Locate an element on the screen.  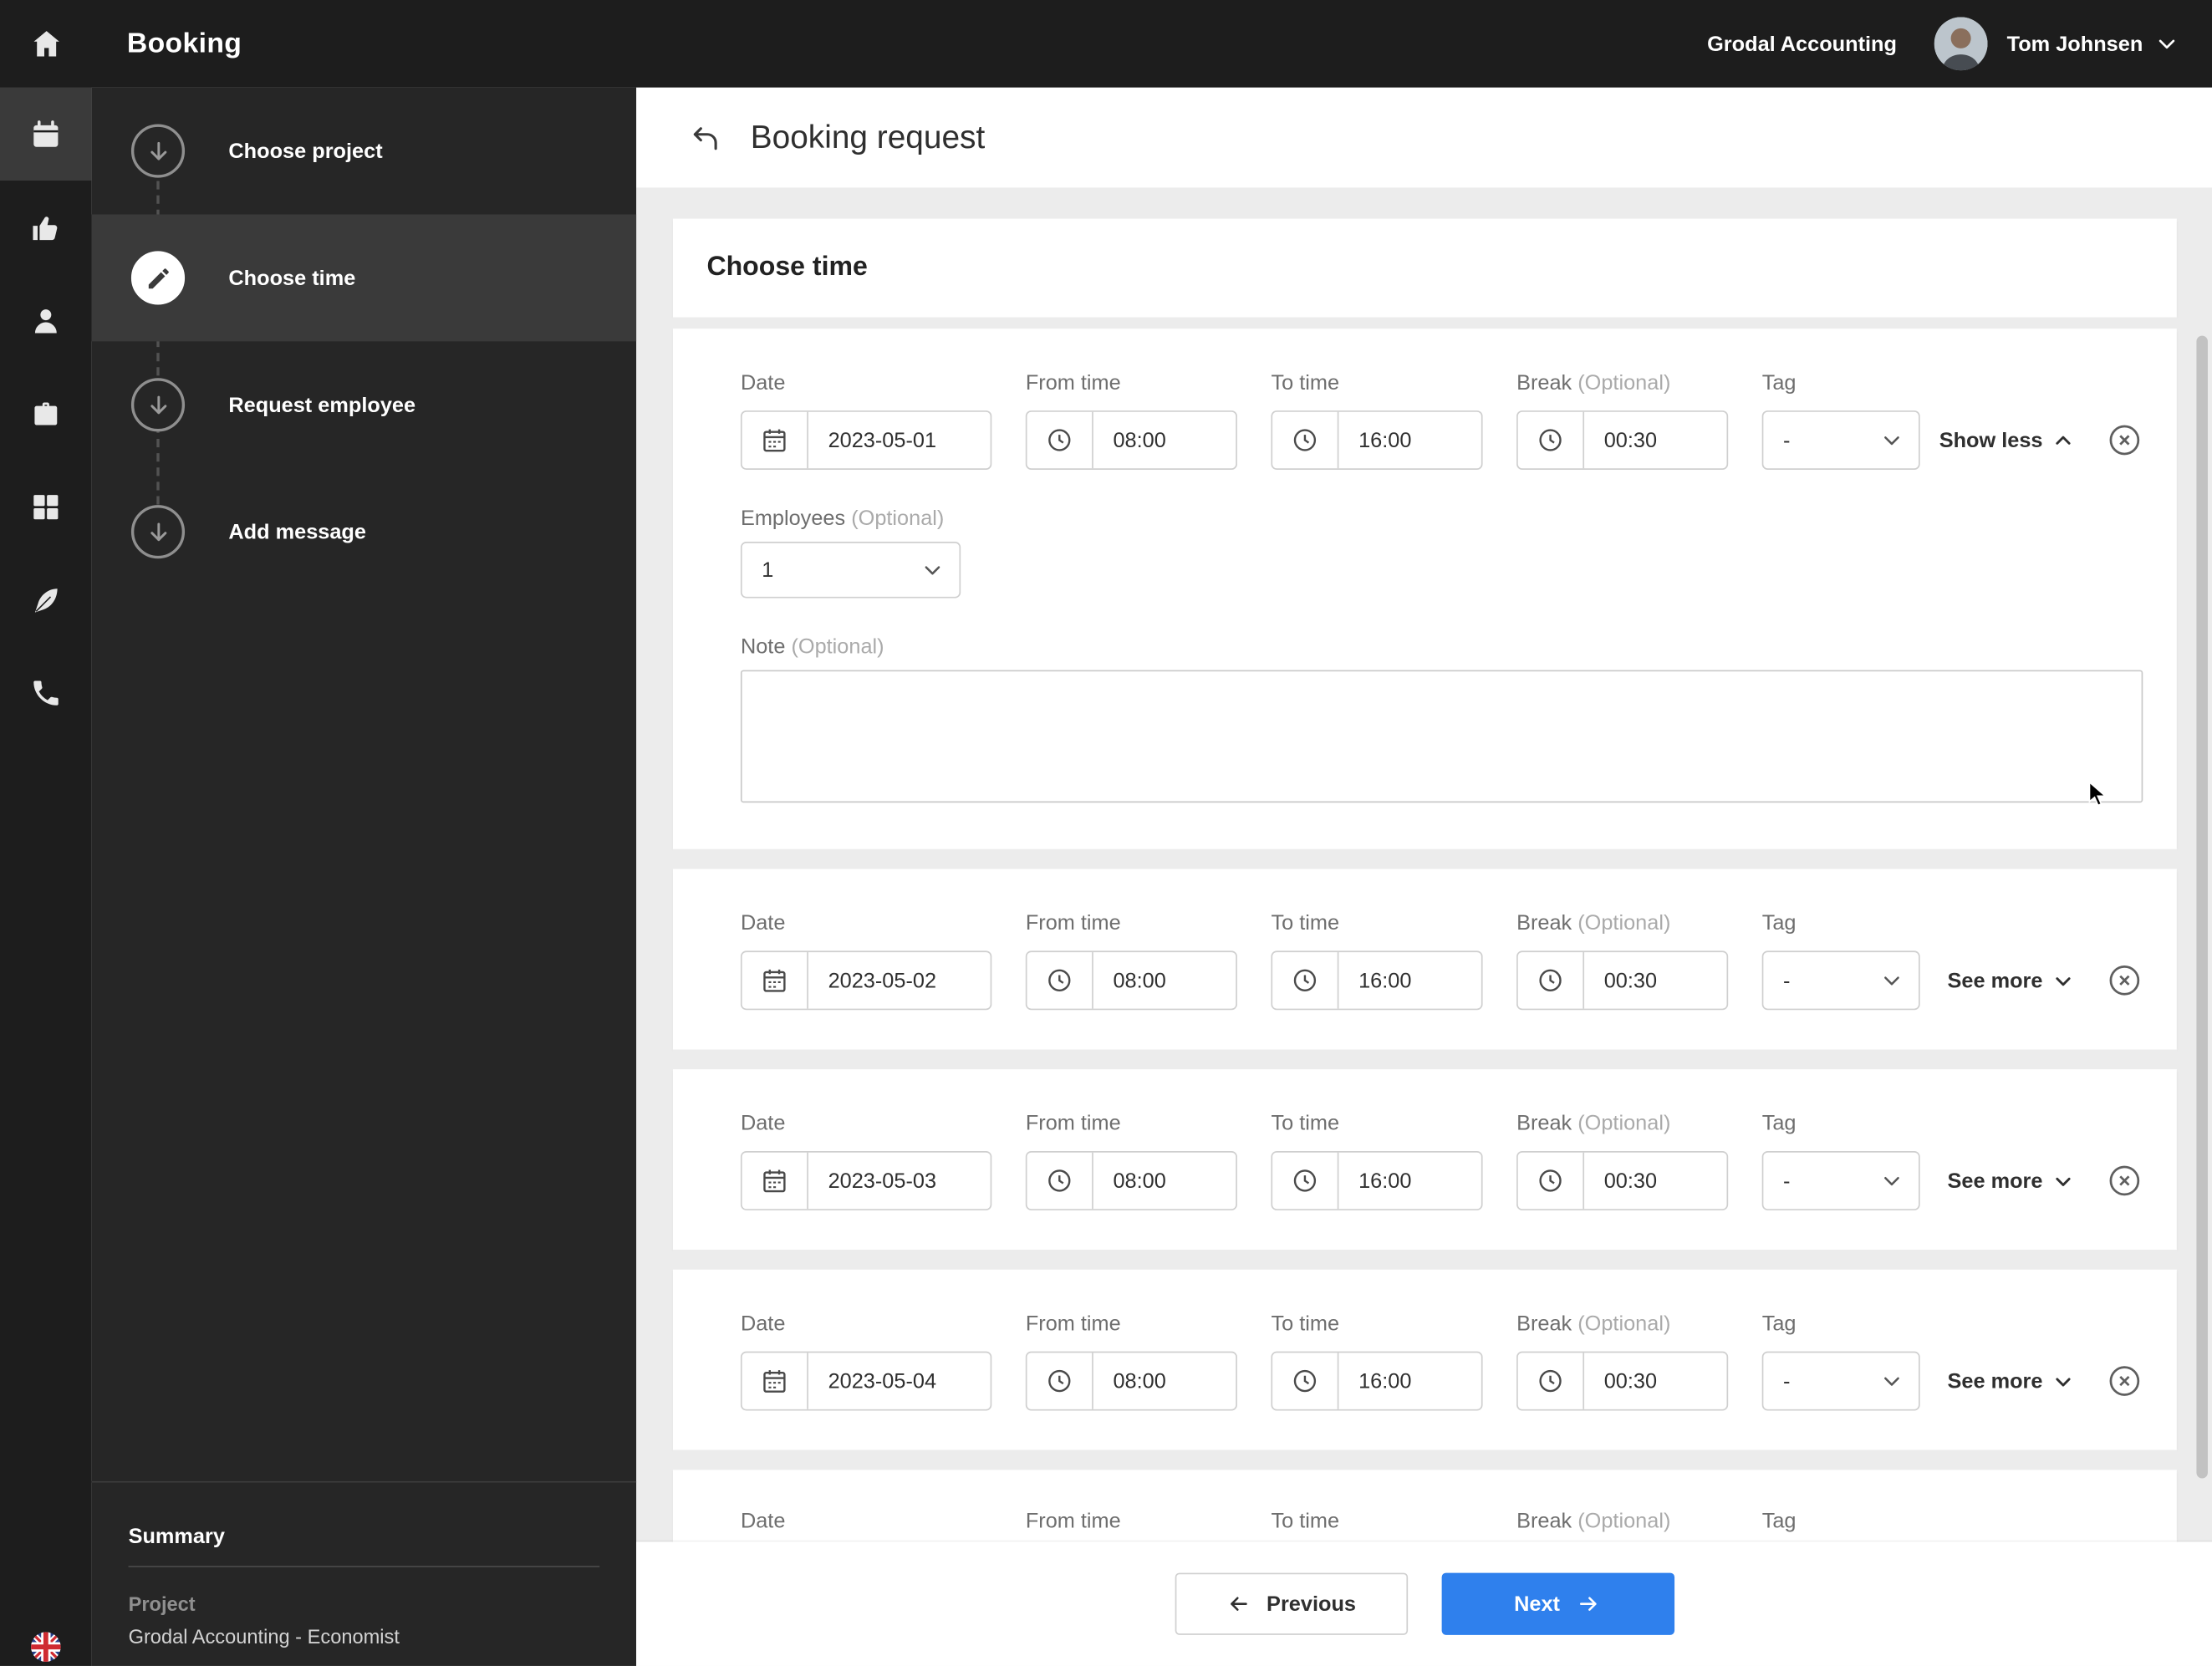
to-time-value: 16:00 is located at coordinates (1385, 440).